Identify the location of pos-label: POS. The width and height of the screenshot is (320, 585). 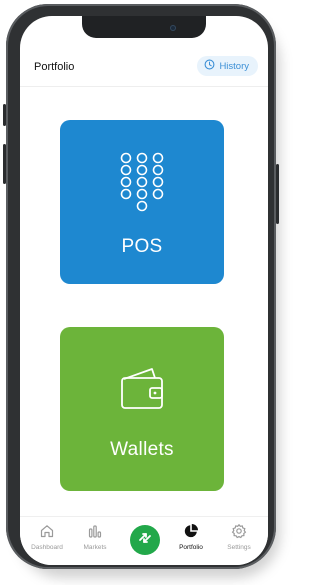
(142, 246).